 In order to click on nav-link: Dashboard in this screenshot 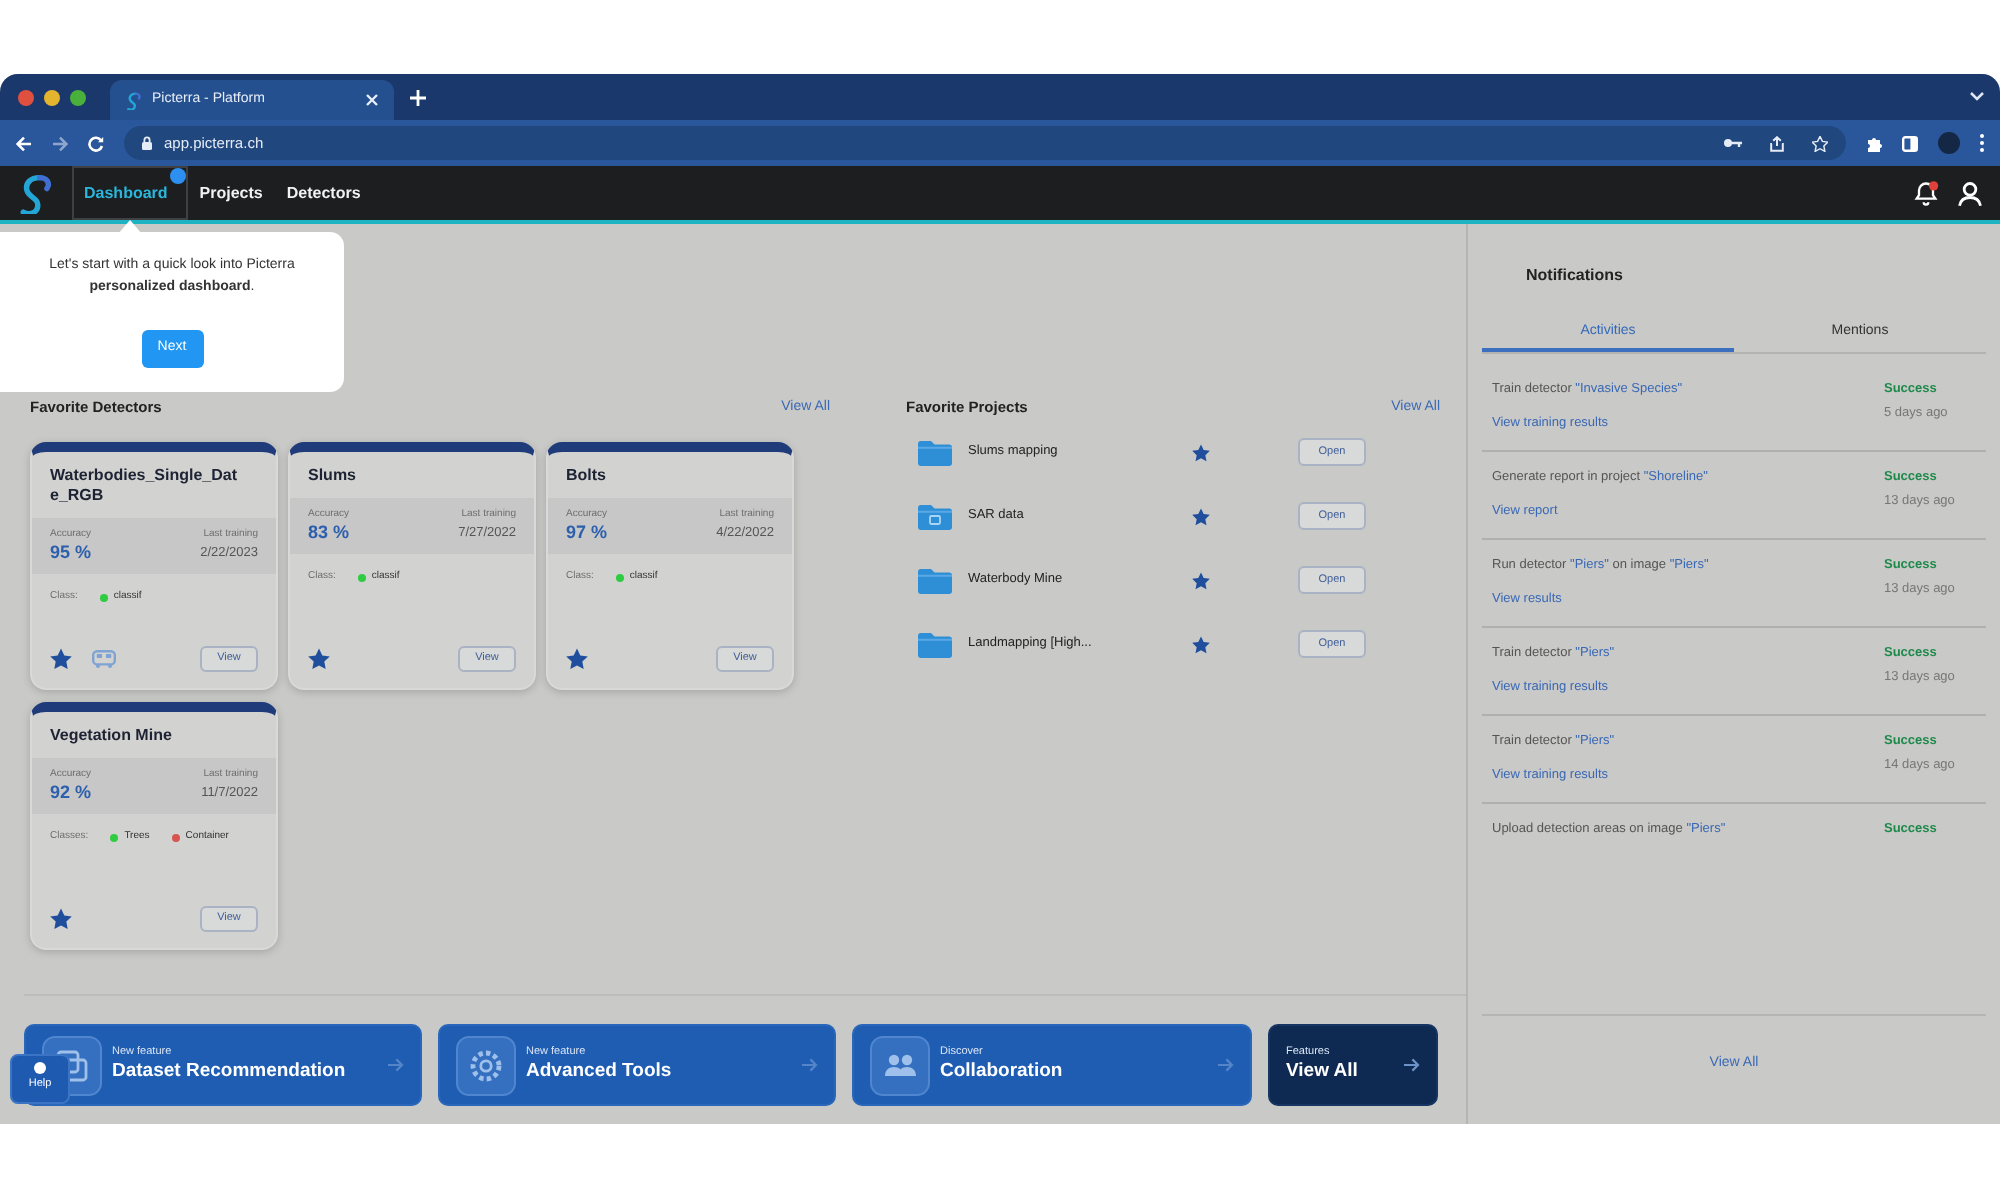, I will do `click(130, 193)`.